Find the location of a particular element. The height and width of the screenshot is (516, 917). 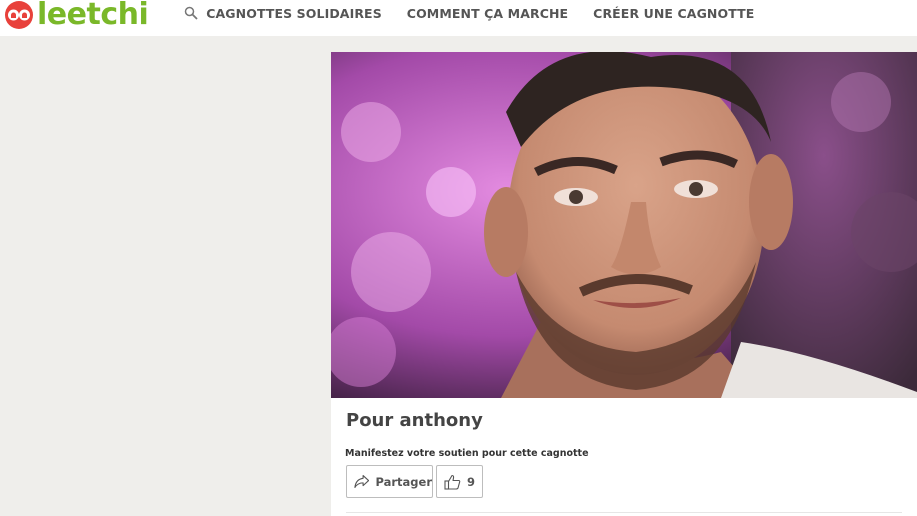

like-button: 9 is located at coordinates (459, 481).